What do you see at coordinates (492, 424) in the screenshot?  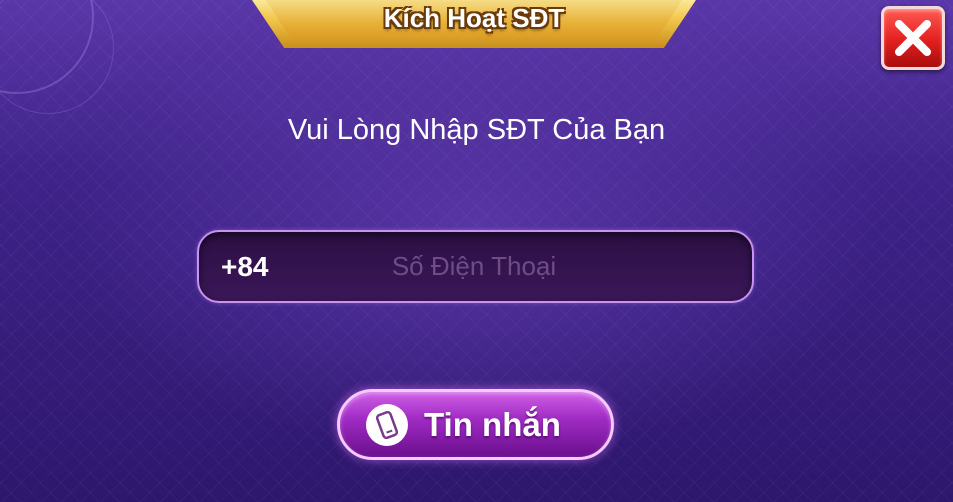 I see `sms-button-label: Tin nhắn` at bounding box center [492, 424].